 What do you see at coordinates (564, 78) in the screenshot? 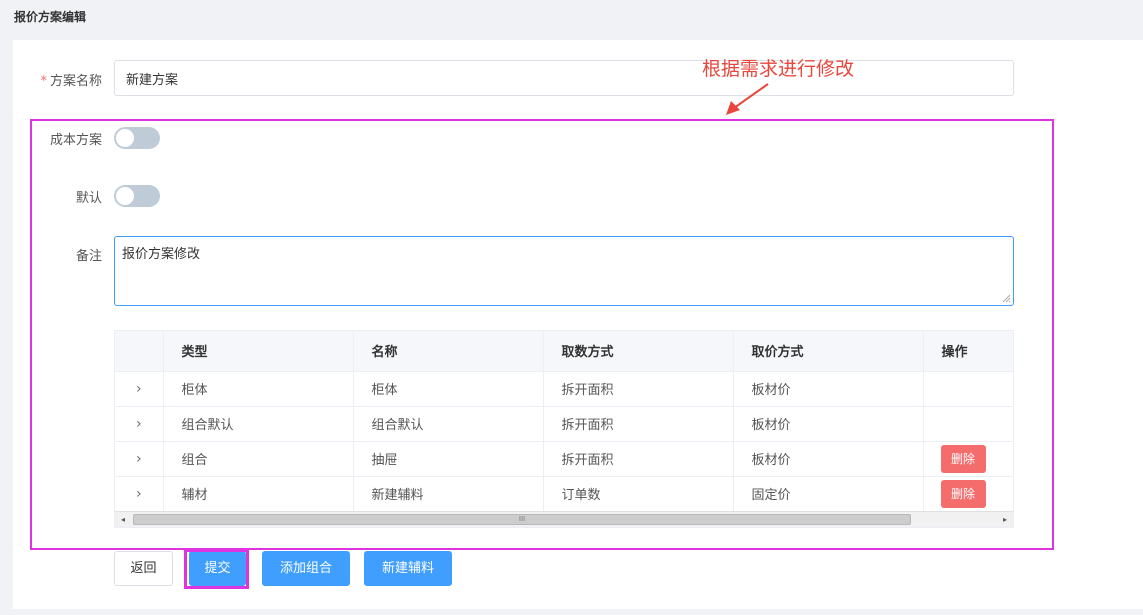
I see `plan-name-input` at bounding box center [564, 78].